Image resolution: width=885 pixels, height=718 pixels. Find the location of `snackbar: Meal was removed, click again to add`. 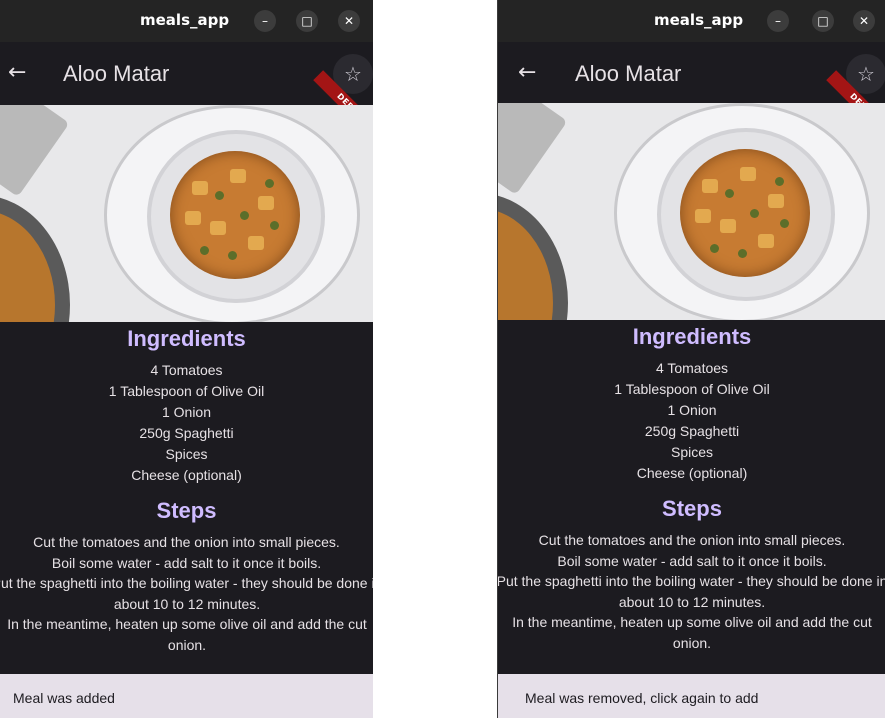

snackbar: Meal was removed, click again to add is located at coordinates (691, 696).